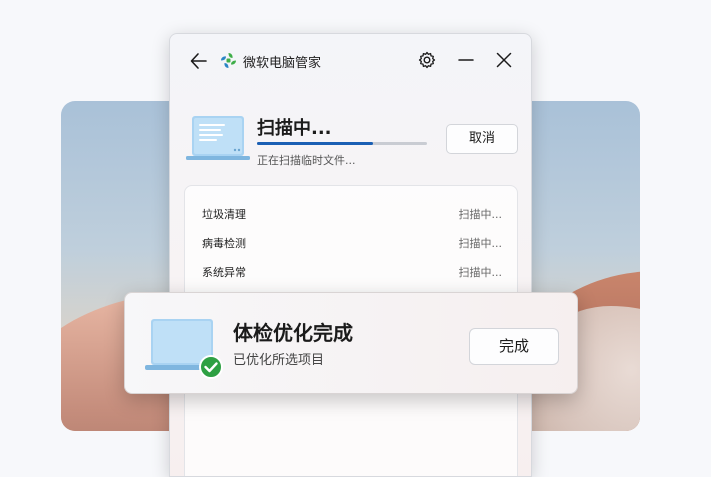 This screenshot has height=477, width=711. I want to click on title-bar: 微软电脑管家, so click(350, 60).